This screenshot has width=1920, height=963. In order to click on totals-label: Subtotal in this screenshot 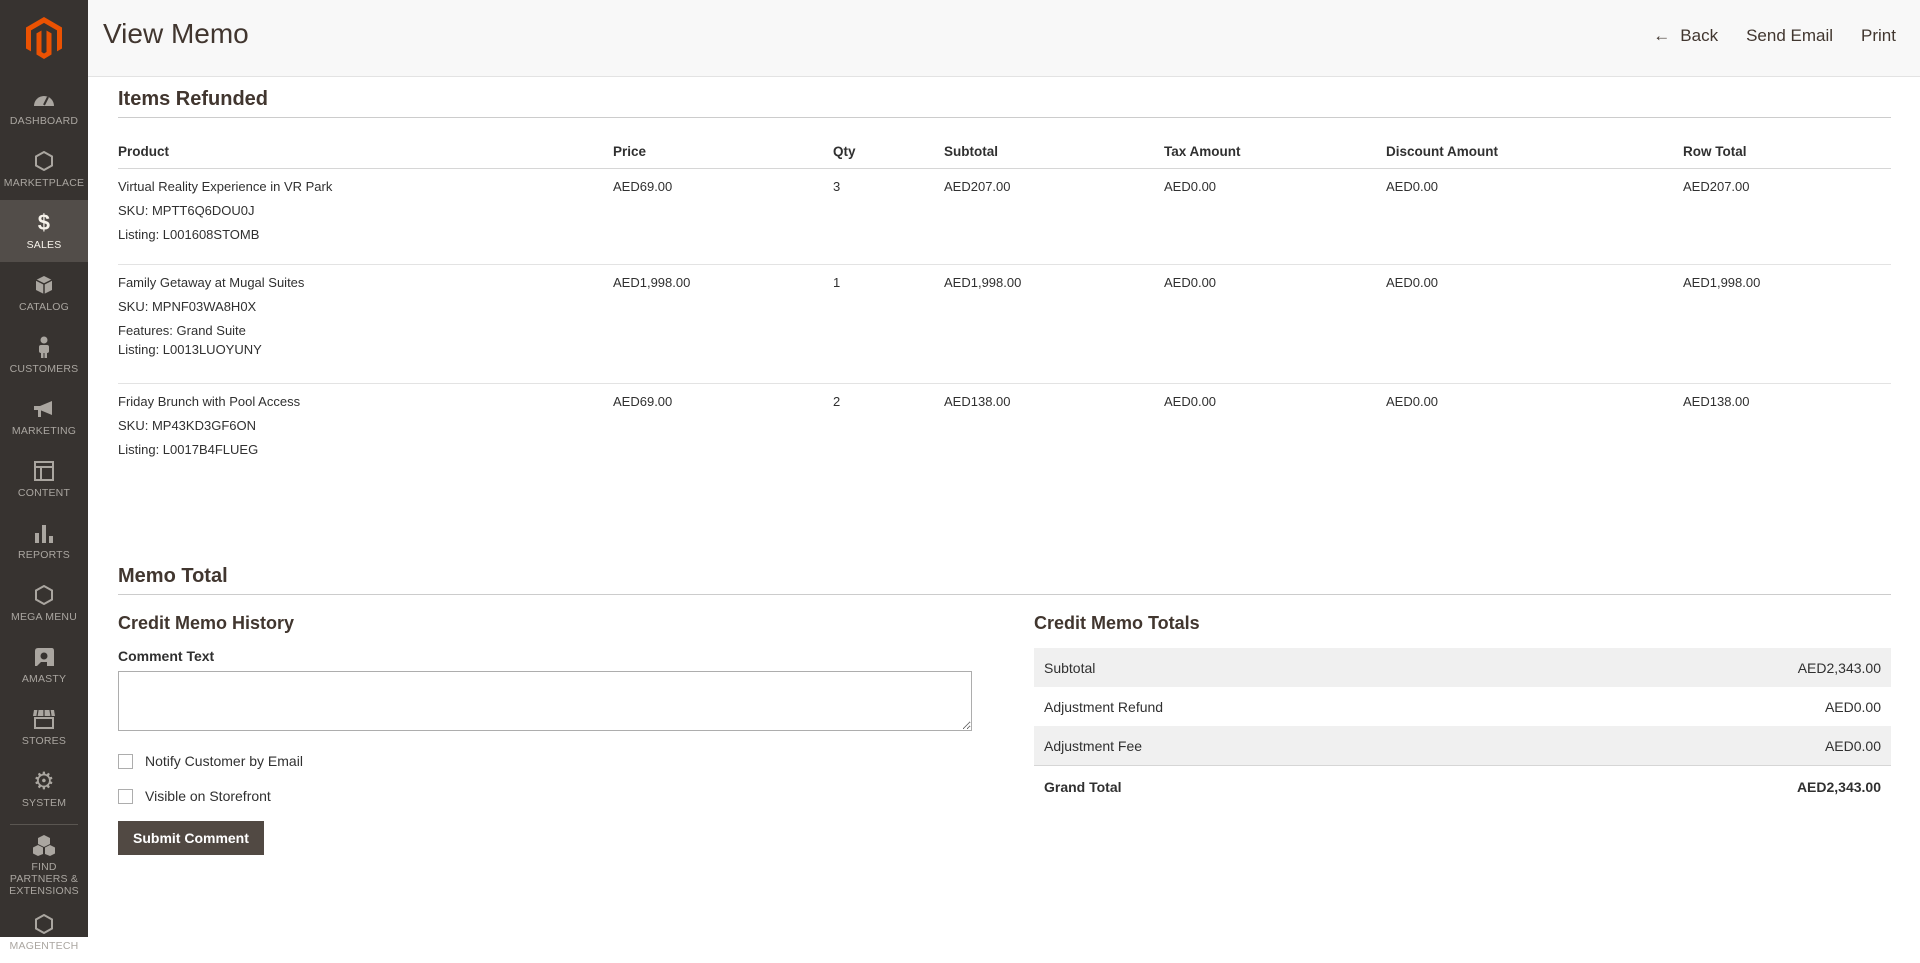, I will do `click(1279, 667)`.